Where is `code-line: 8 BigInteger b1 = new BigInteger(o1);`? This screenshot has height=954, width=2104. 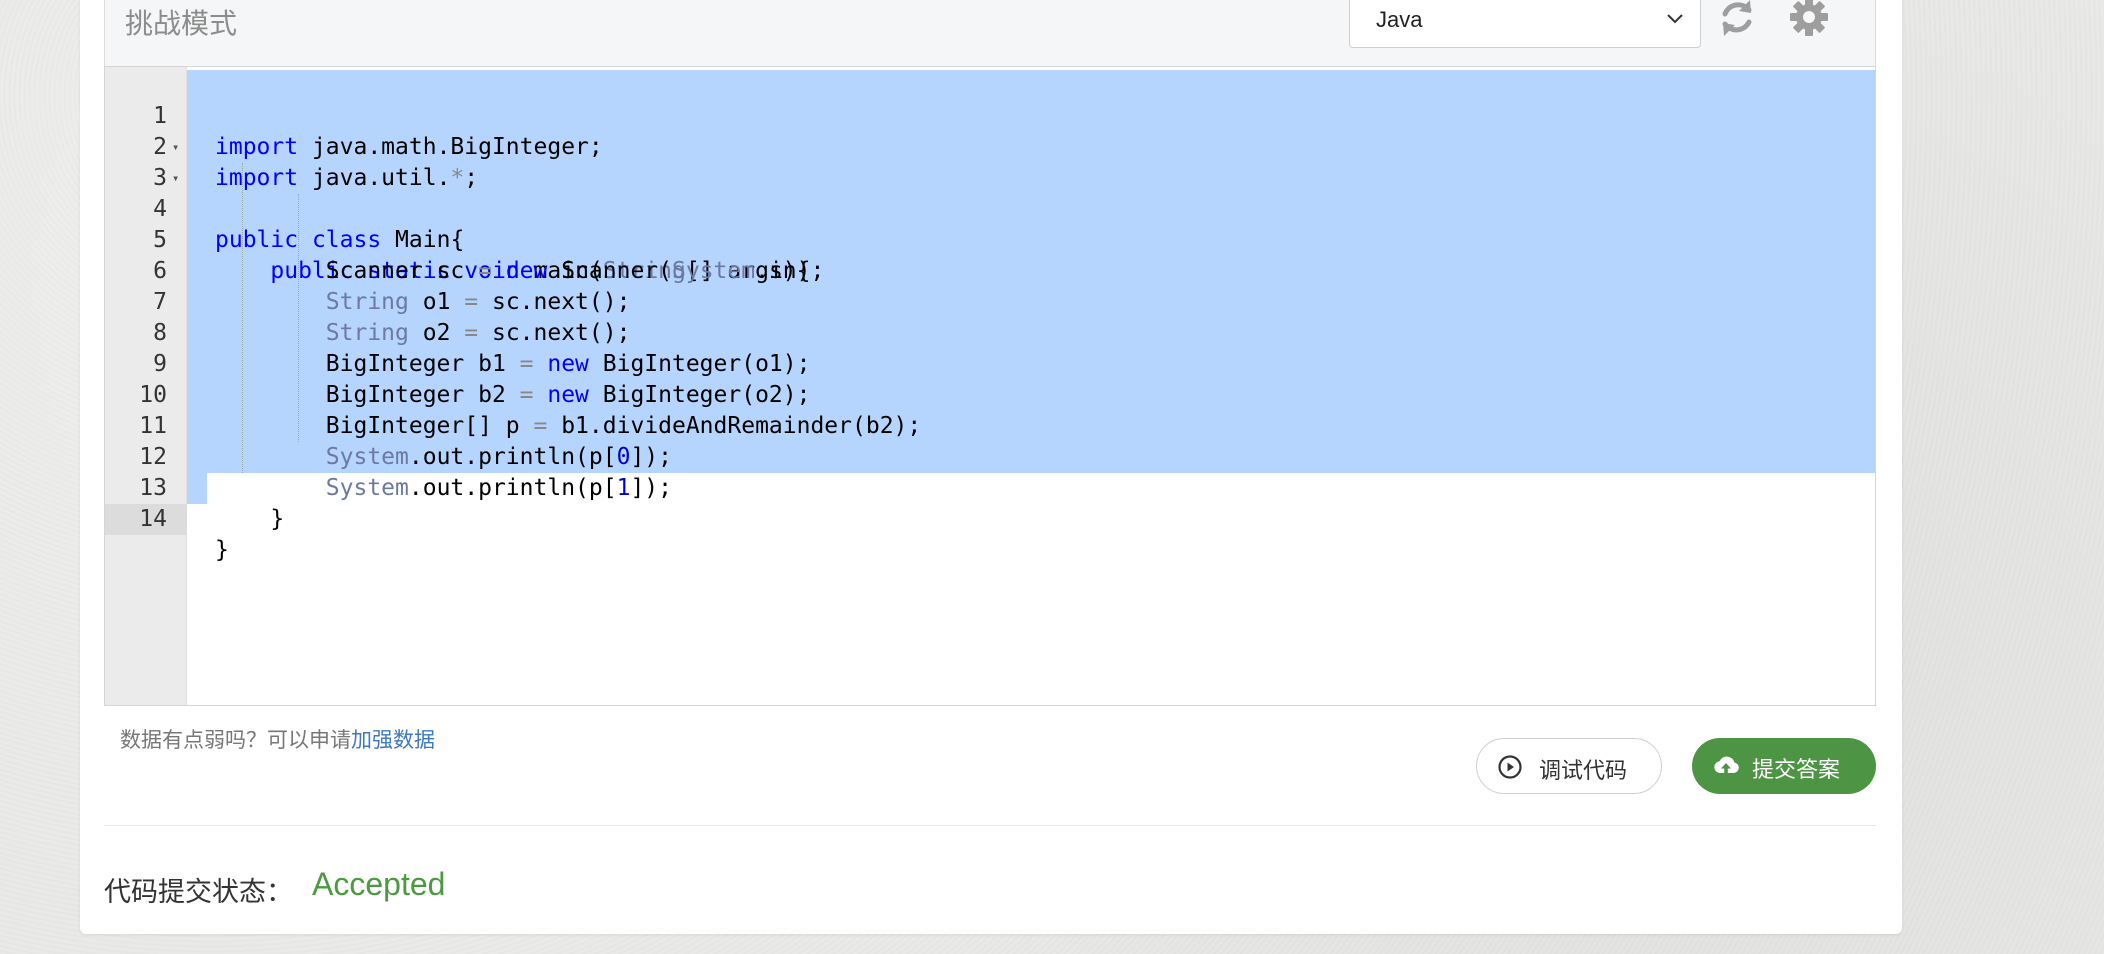 code-line: 8 BigInteger b1 = new BigInteger(o1); is located at coordinates (990, 332).